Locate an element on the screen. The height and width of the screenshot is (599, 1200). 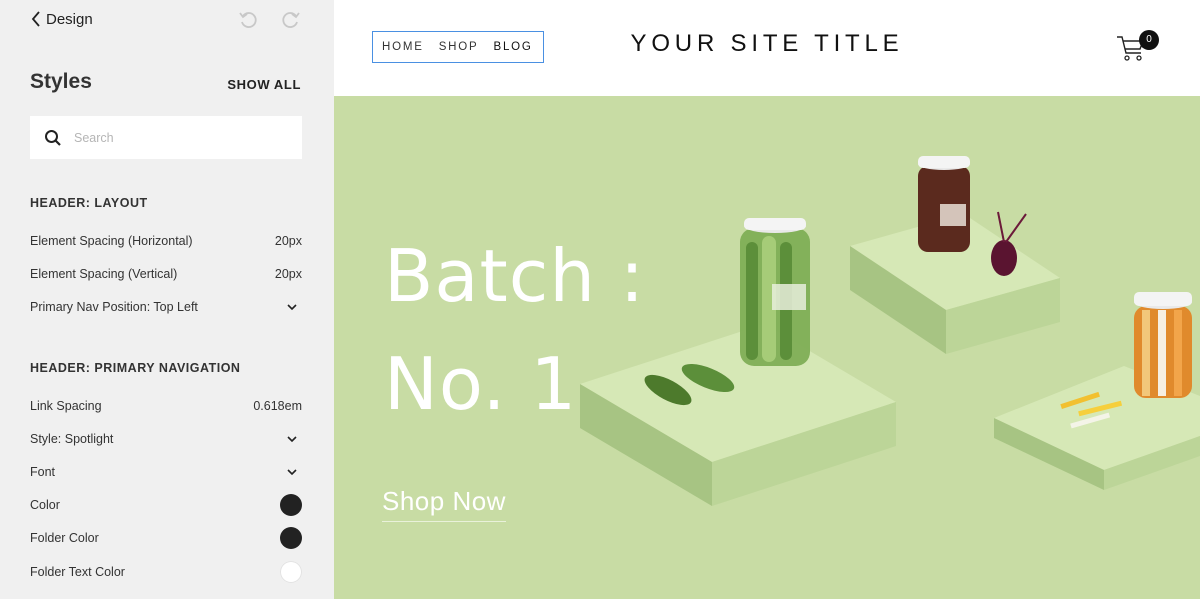
row-link-spacing: Link Spacing 0.618em is located at coordinates (166, 406).